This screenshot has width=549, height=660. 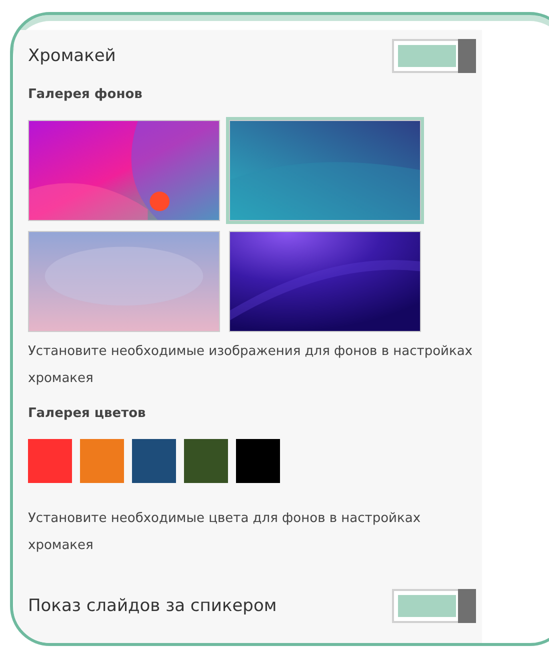 I want to click on setting-title: Показ слайдов за спикером, so click(x=152, y=606).